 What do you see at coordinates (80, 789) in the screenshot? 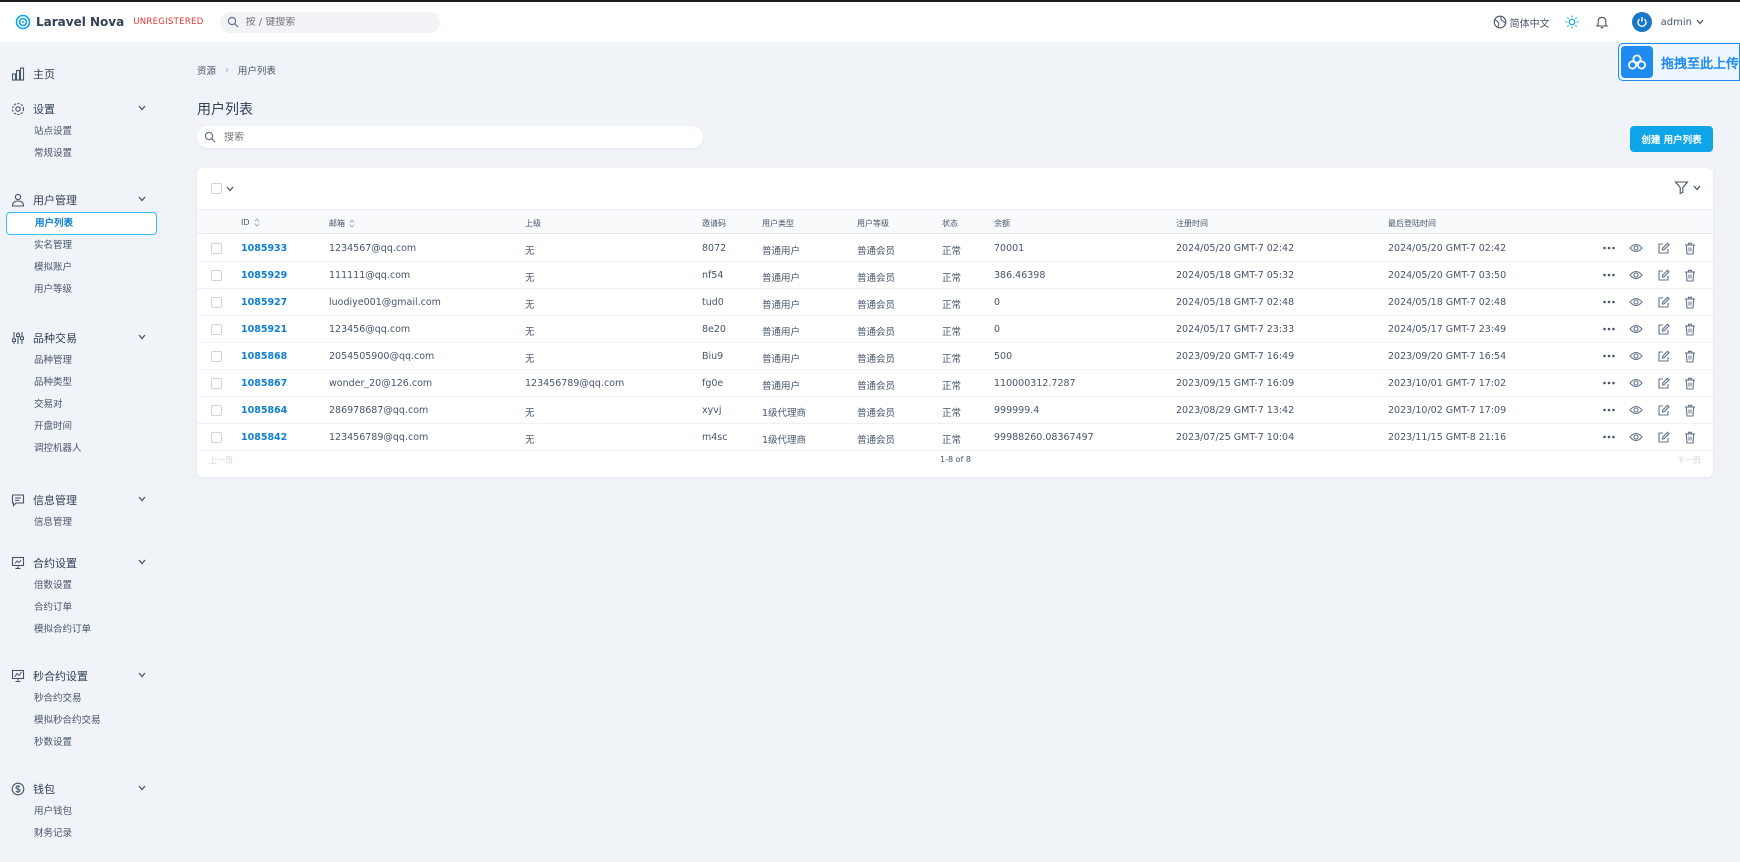
I see `sidebar-group-header: 钱包` at bounding box center [80, 789].